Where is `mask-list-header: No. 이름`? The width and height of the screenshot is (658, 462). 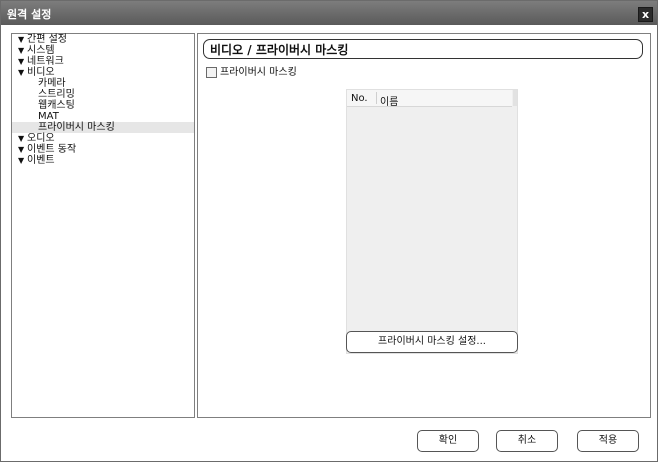
mask-list-header: No. 이름 is located at coordinates (429, 99).